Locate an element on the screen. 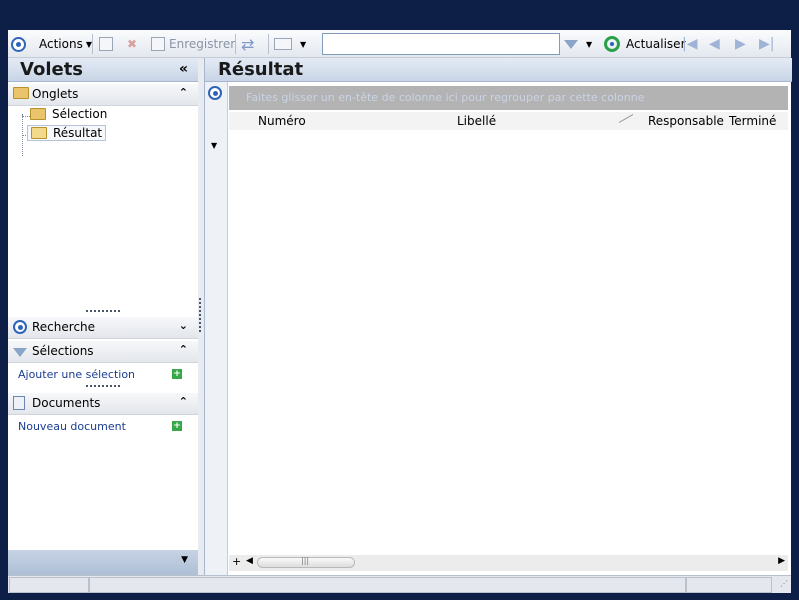  documents-label: Documents is located at coordinates (66, 403).